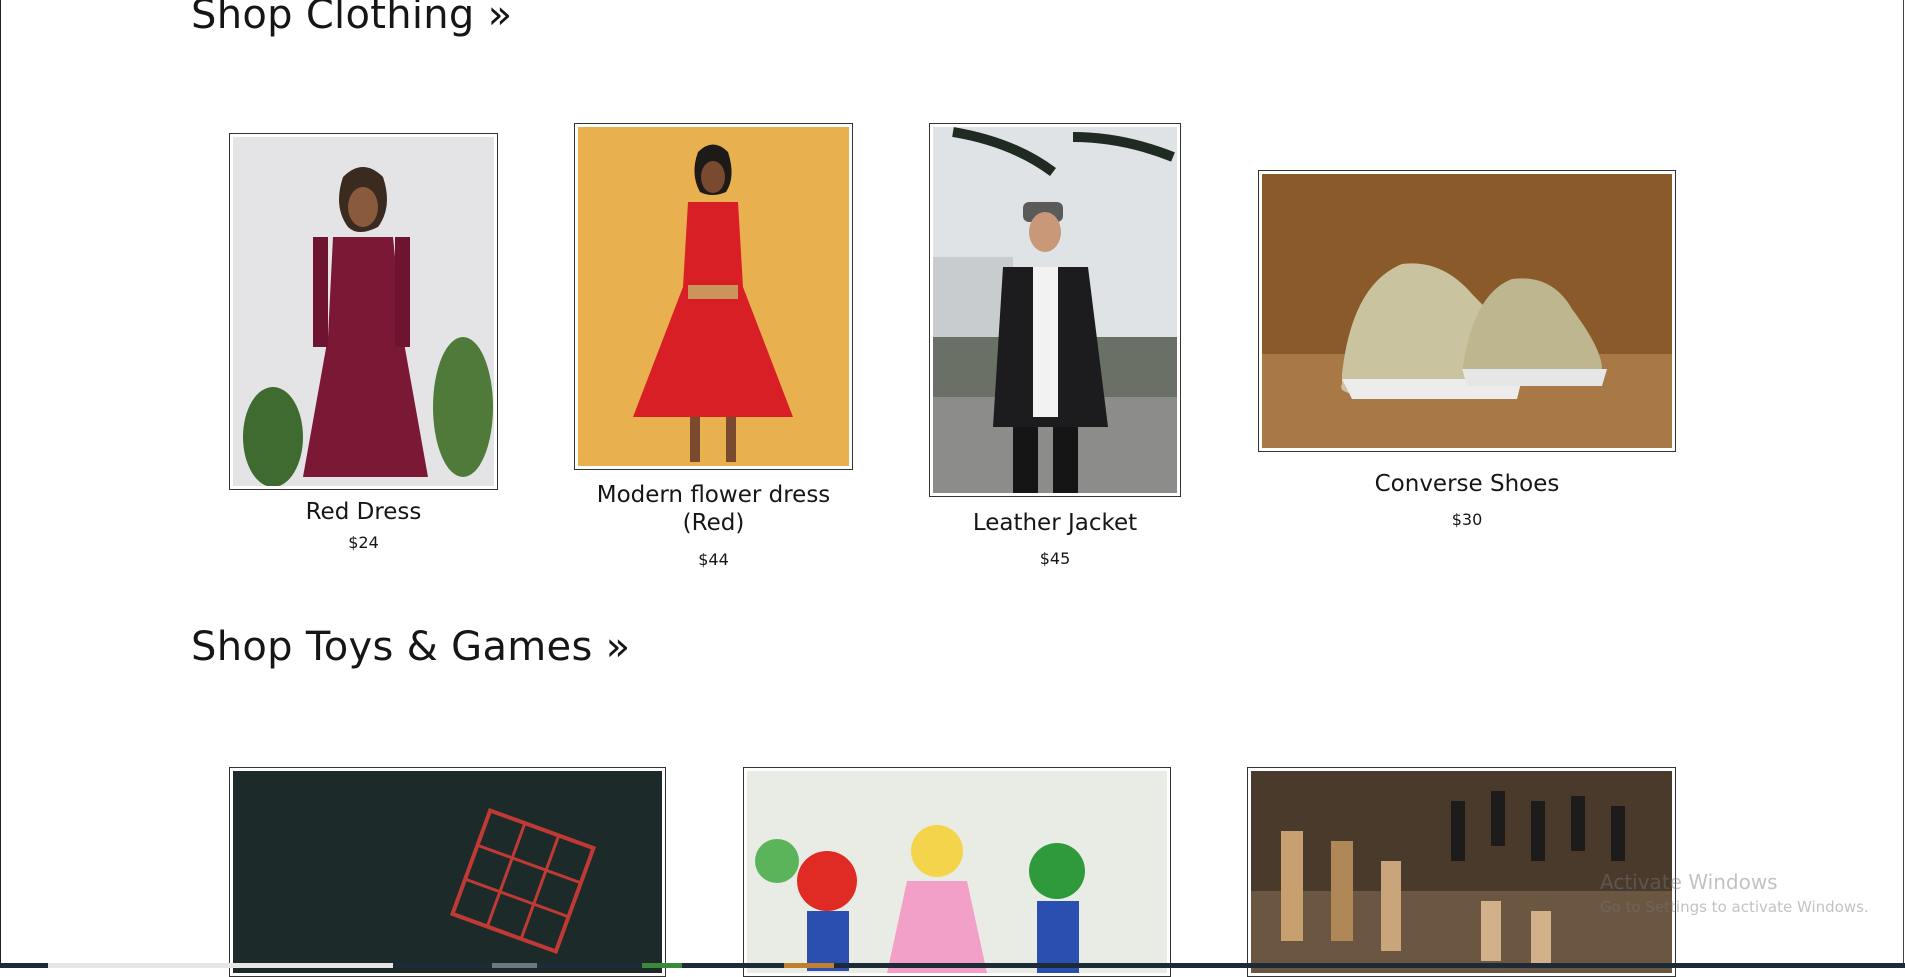 Image resolution: width=1905 pixels, height=977 pixels. Describe the element at coordinates (1689, 882) in the screenshot. I see `watermark-title: Activate Windows` at that location.